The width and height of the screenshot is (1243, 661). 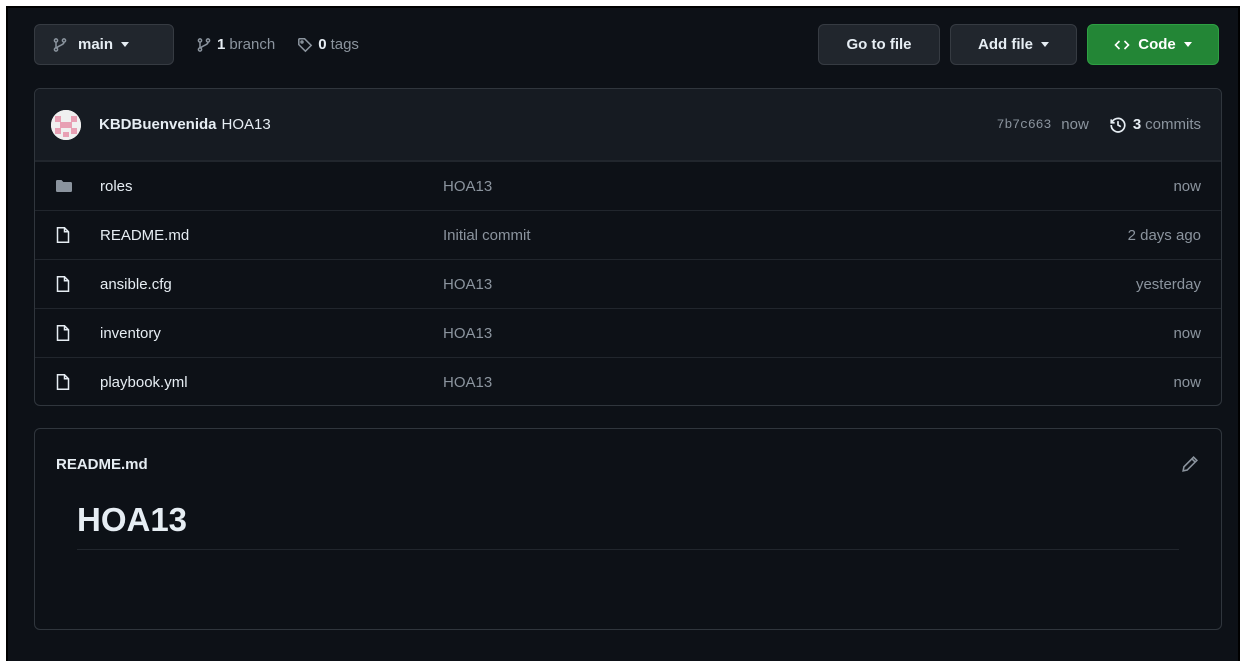 What do you see at coordinates (252, 44) in the screenshot?
I see `branch-label: branch` at bounding box center [252, 44].